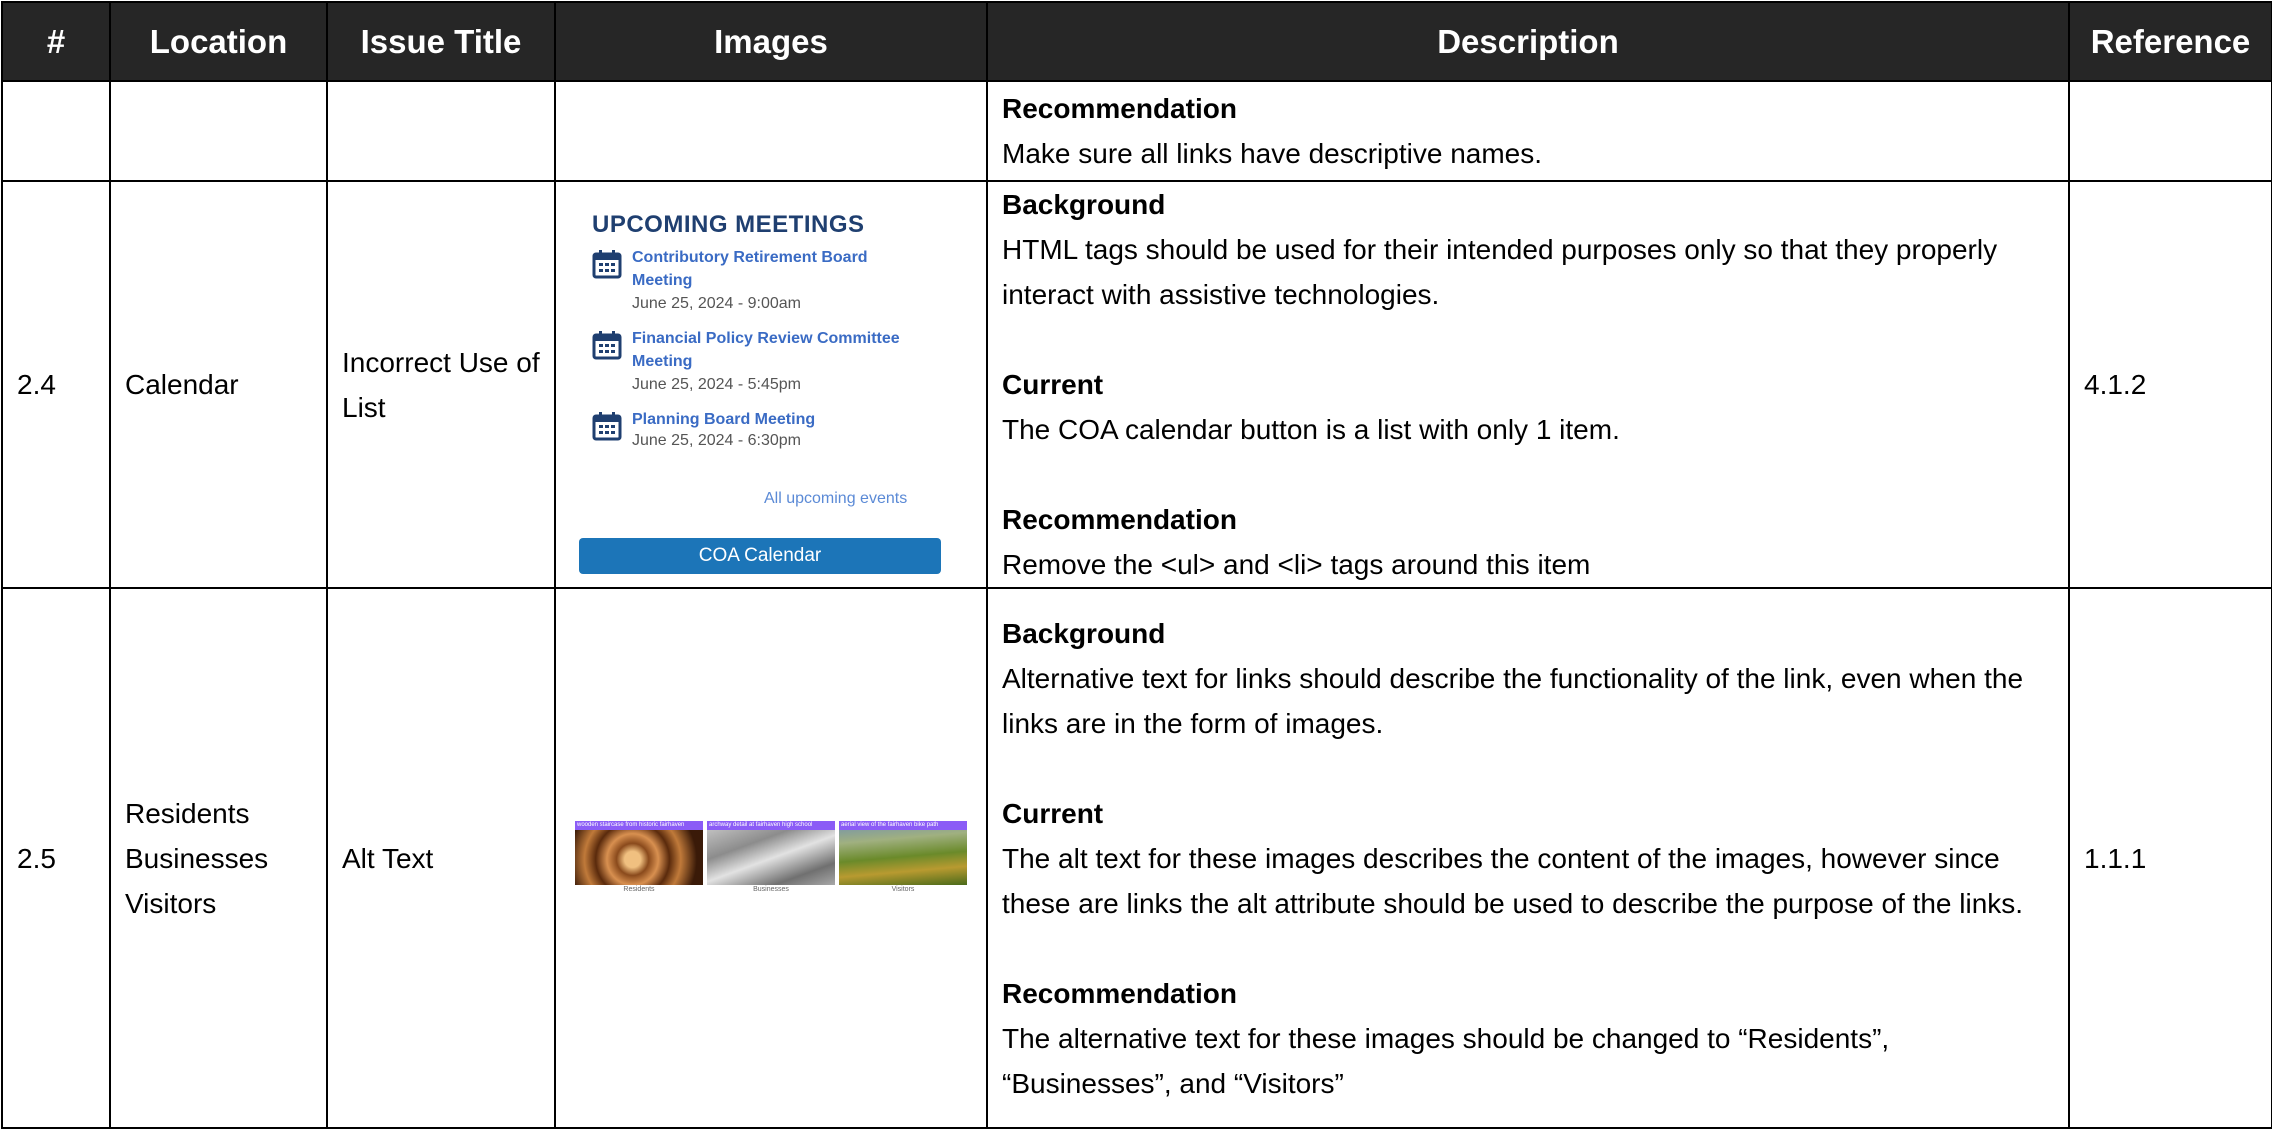  Describe the element at coordinates (767, 269) in the screenshot. I see `meeting-link: Contributory Retirement Board Meeting` at that location.